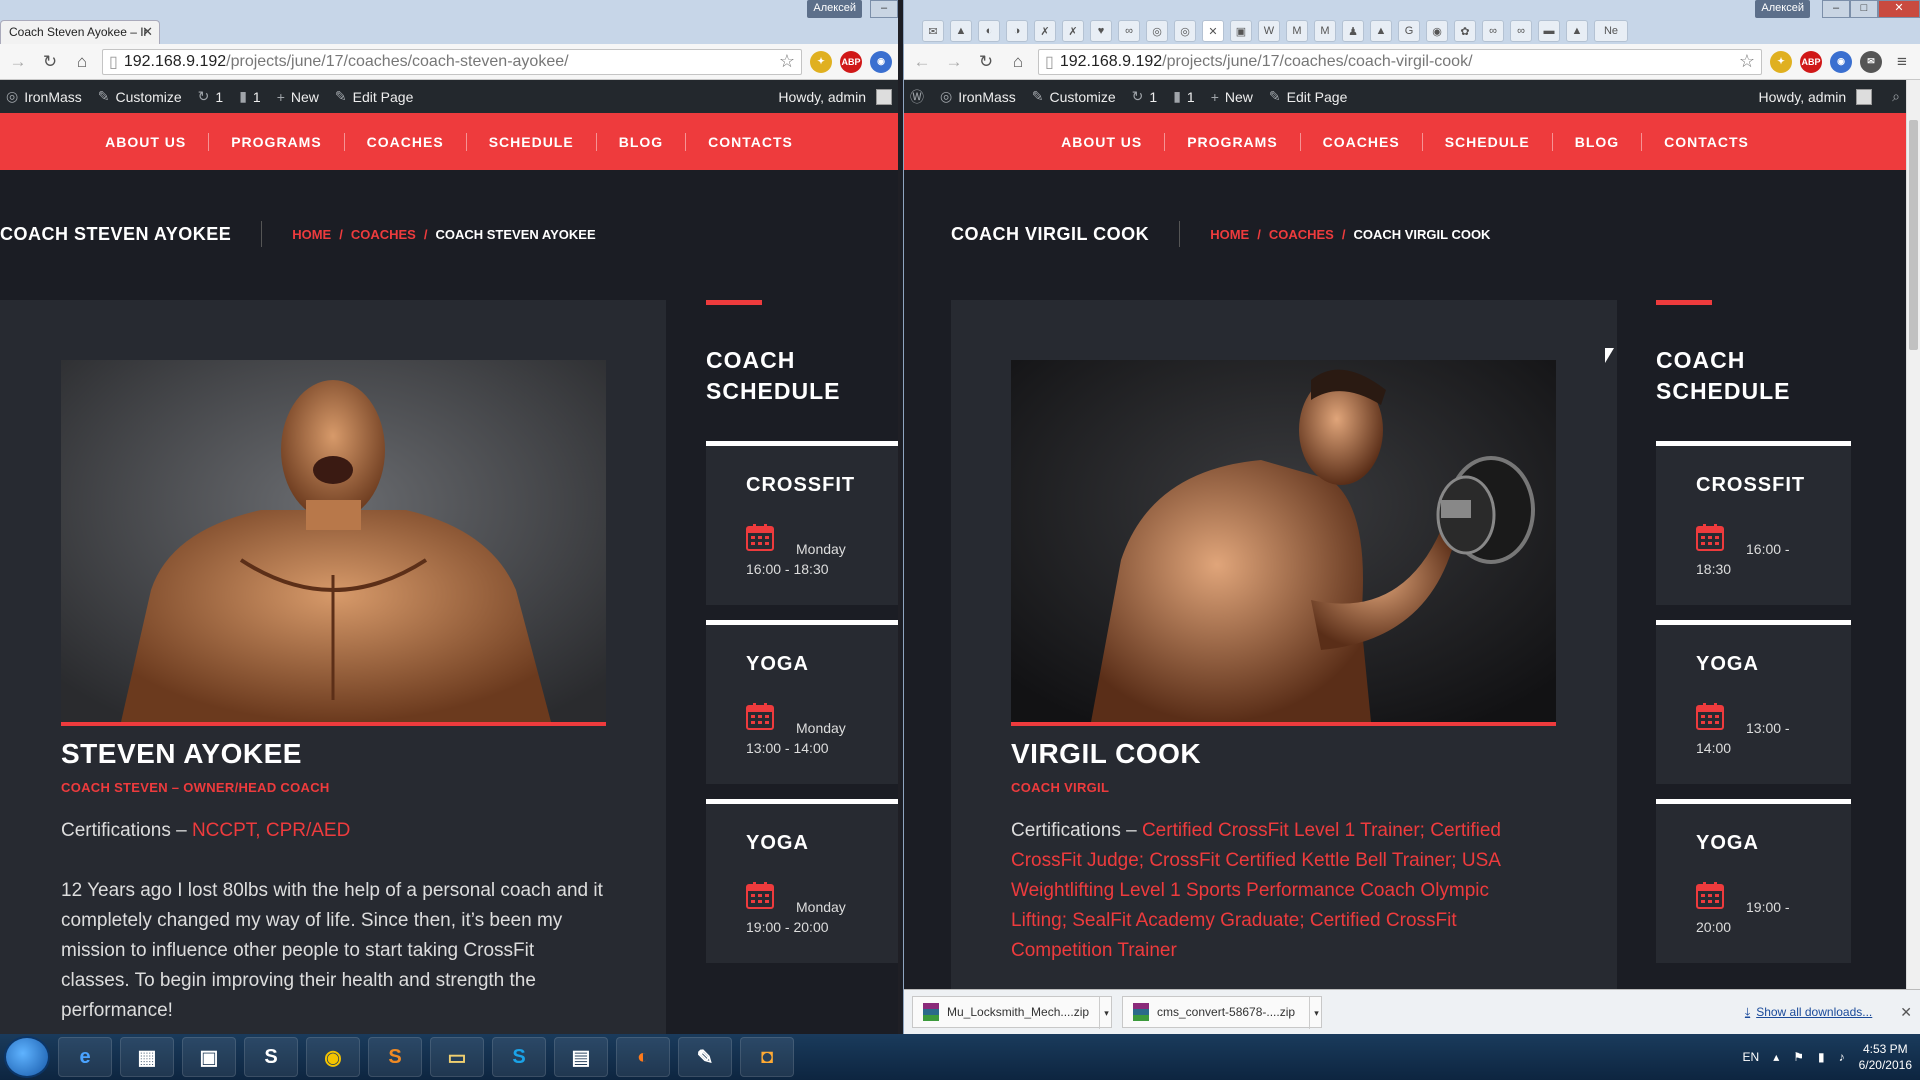 The image size is (1920, 1080). Describe the element at coordinates (1297, 31) in the screenshot. I see `gmail-tab-icon: M` at that location.